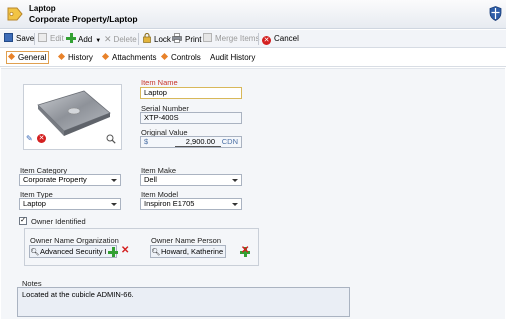 Image resolution: width=506 pixels, height=319 pixels. Describe the element at coordinates (232, 58) in the screenshot. I see `tab-audit-history: Audit History` at that location.